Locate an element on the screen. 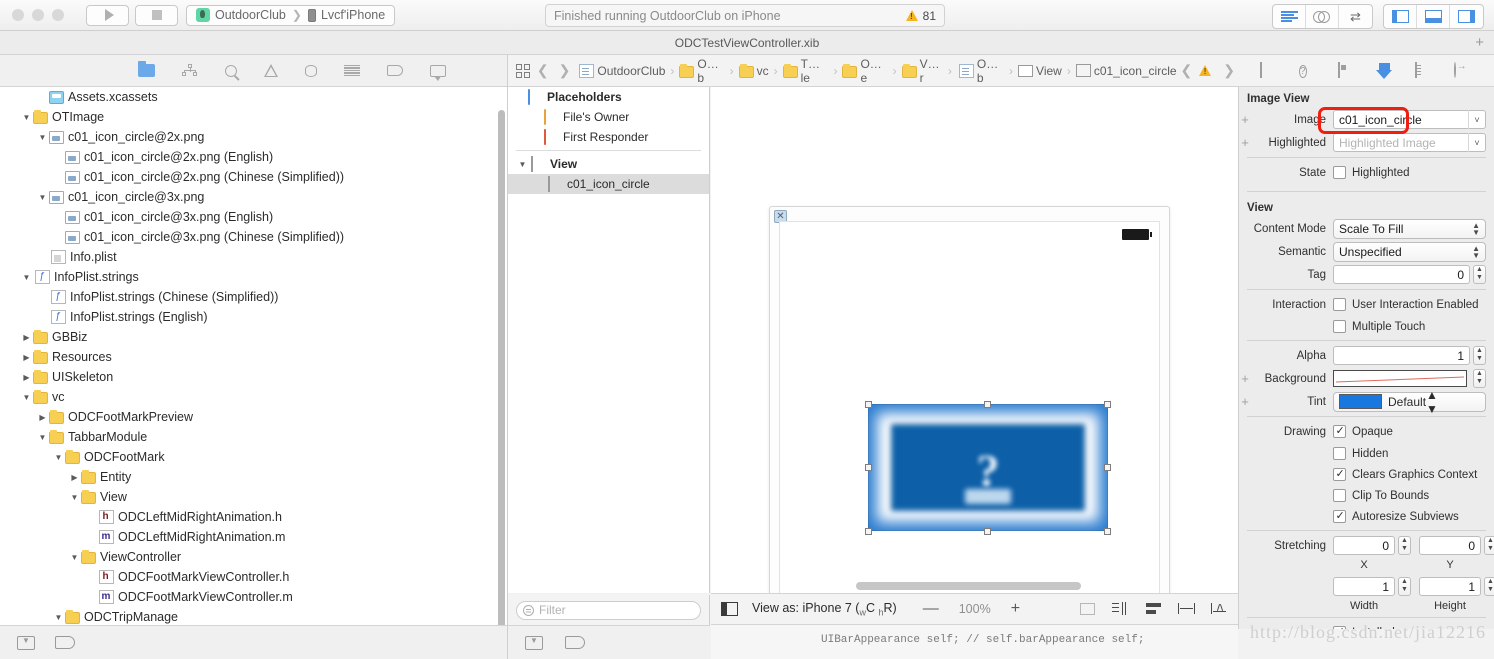 The image size is (1494, 659). tint-color-swatch is located at coordinates (1360, 401).